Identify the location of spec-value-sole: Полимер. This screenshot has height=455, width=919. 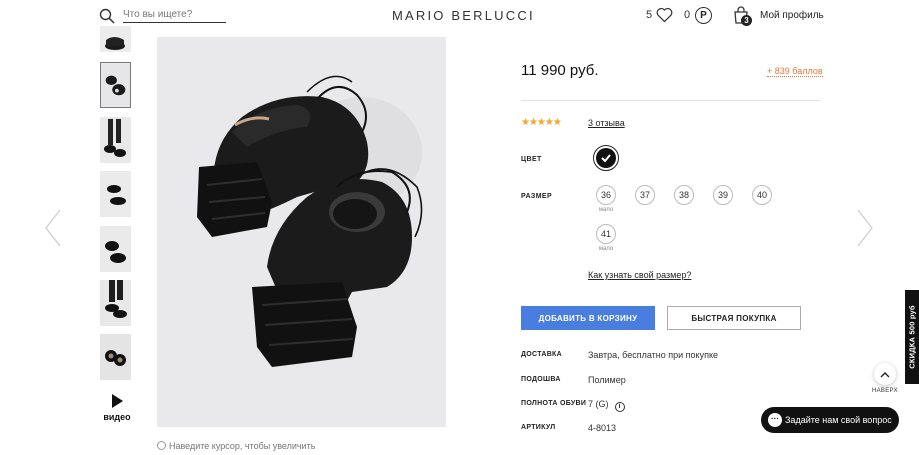
(607, 380).